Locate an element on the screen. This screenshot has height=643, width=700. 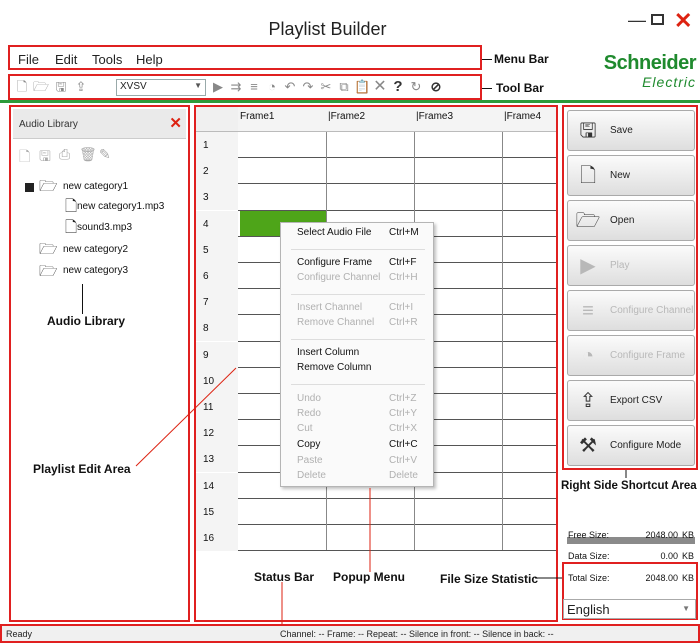
row-header: 16 is located at coordinates (217, 538).